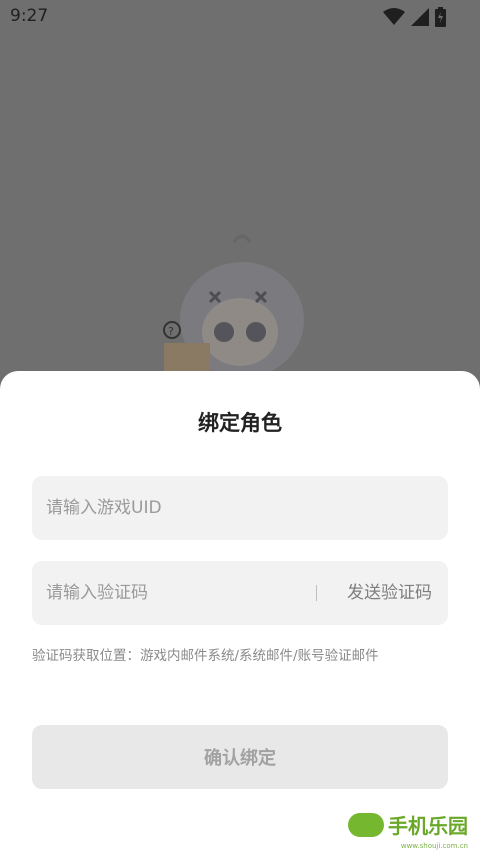  Describe the element at coordinates (240, 423) in the screenshot. I see `sheet-title: 绑定角色` at that location.